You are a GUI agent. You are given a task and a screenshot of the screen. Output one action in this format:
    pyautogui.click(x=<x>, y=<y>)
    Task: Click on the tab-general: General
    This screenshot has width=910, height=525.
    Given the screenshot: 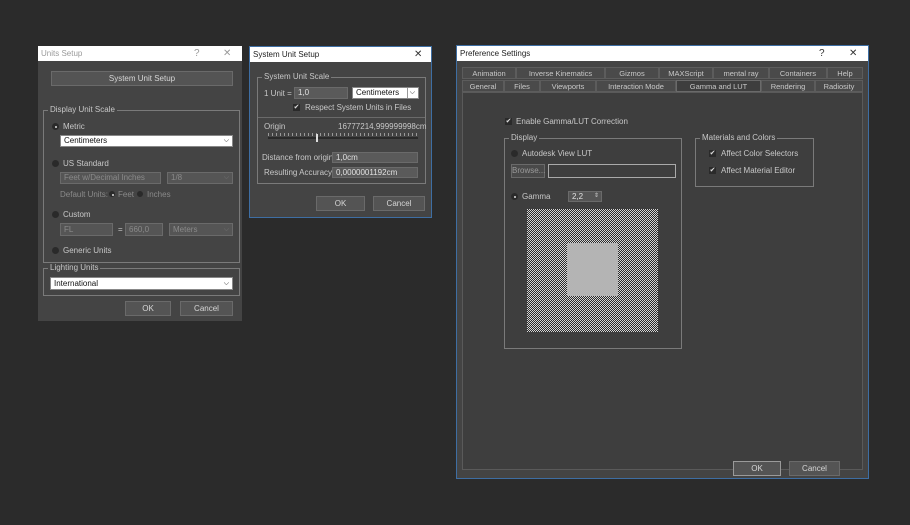 What is the action you would take?
    pyautogui.click(x=483, y=86)
    